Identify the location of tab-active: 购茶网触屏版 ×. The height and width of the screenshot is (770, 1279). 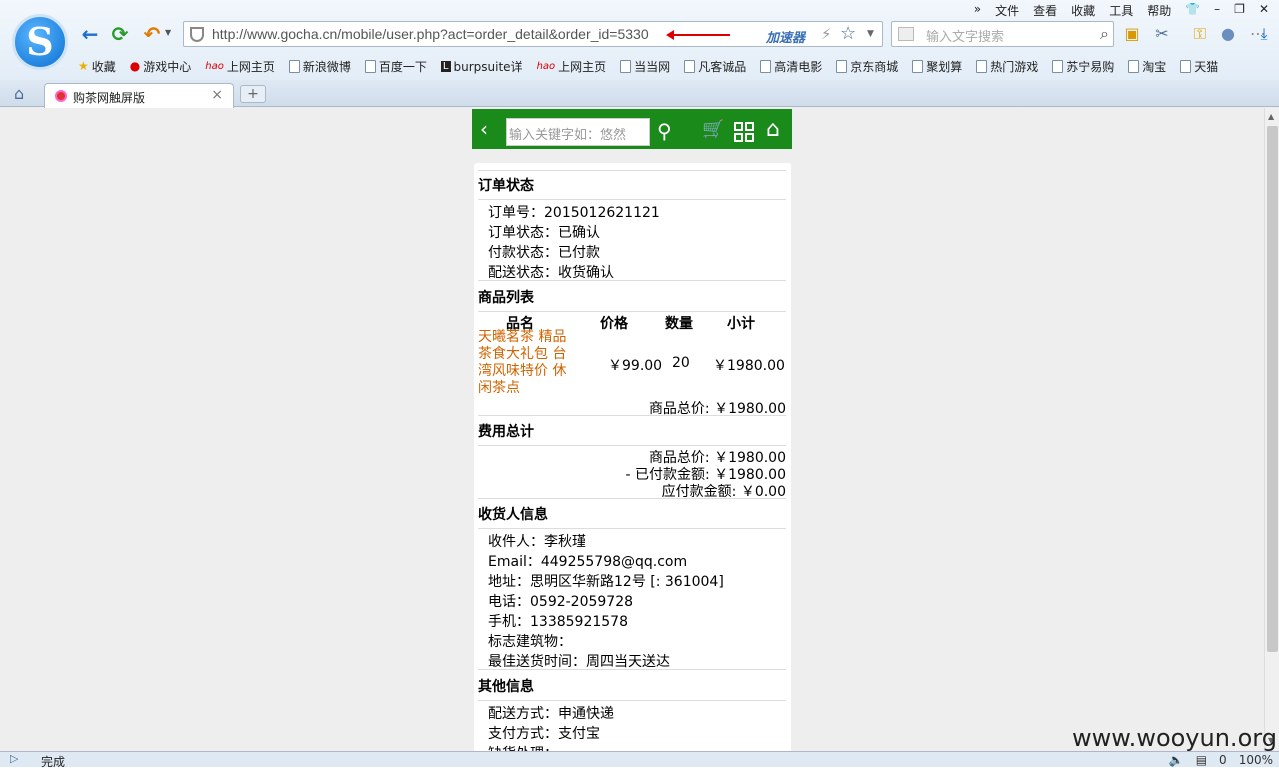
(139, 95).